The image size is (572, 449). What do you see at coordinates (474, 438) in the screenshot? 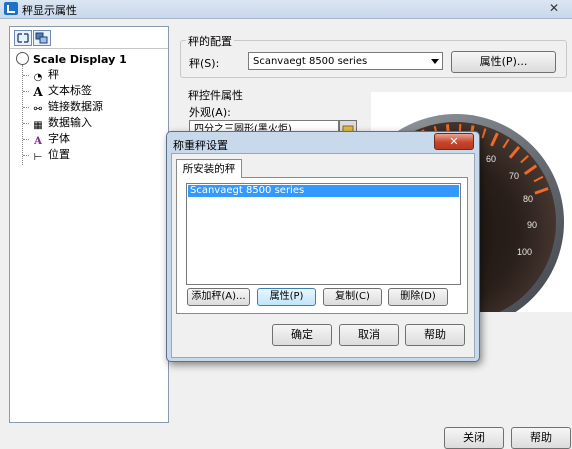
I see `close-button: 关闭` at bounding box center [474, 438].